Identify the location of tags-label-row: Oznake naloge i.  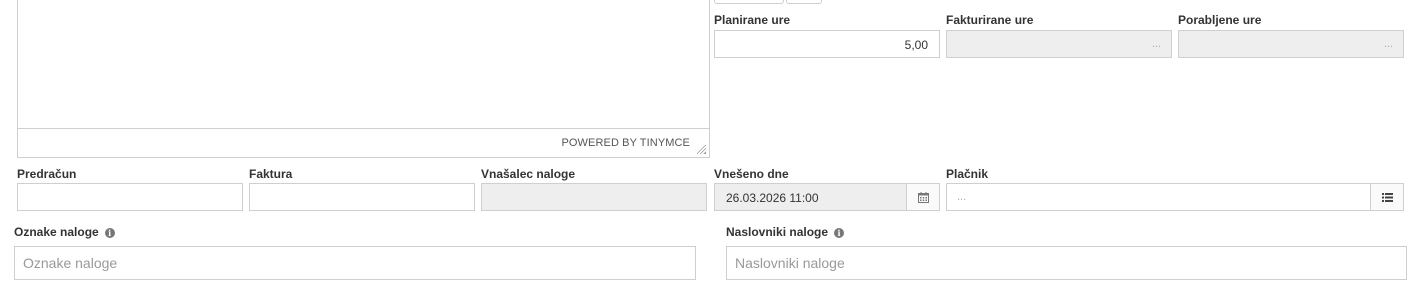
(64, 232).